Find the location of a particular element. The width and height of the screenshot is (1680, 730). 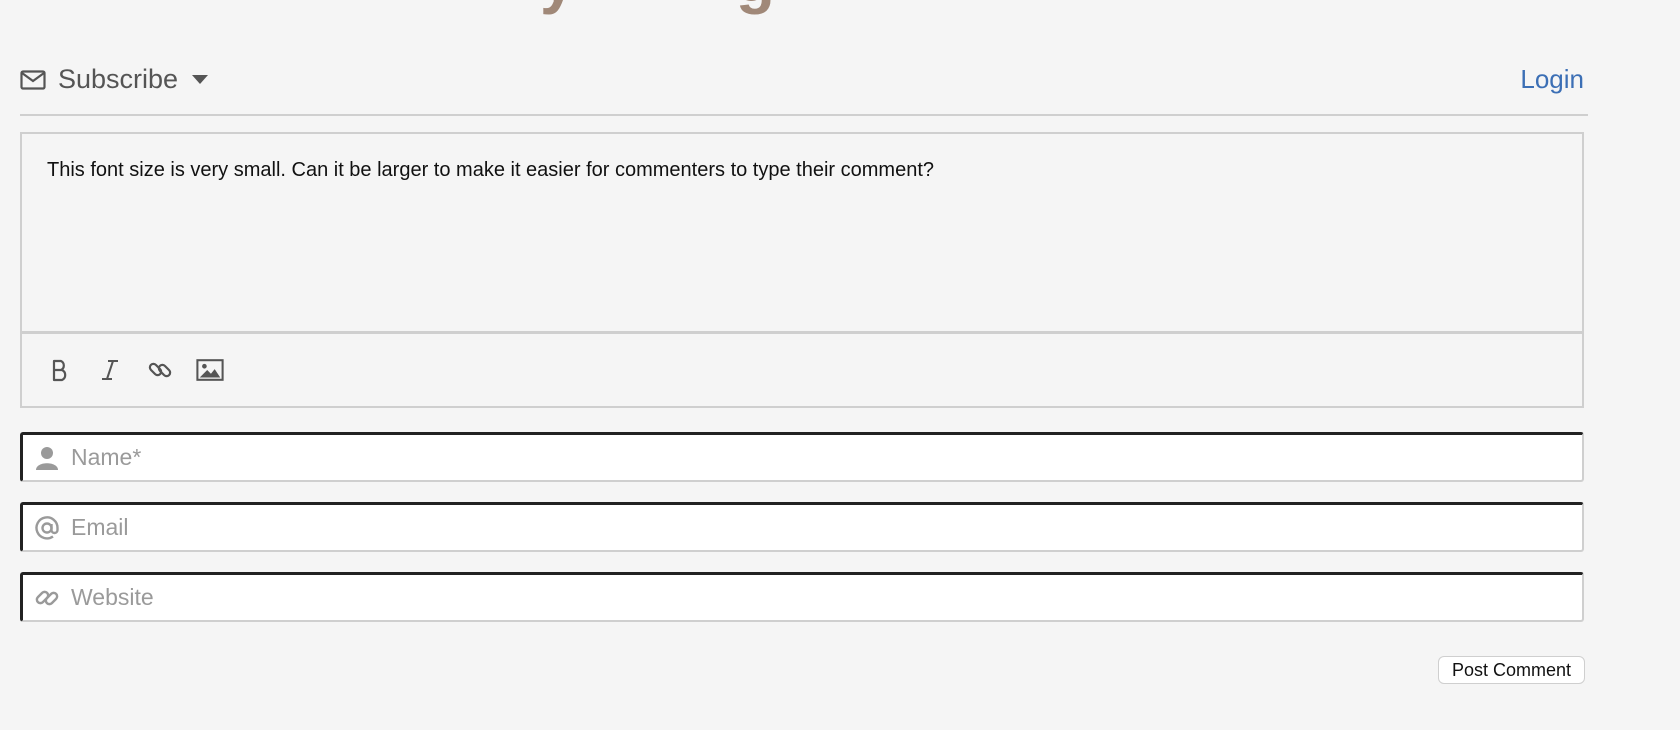

email-field is located at coordinates (802, 527).